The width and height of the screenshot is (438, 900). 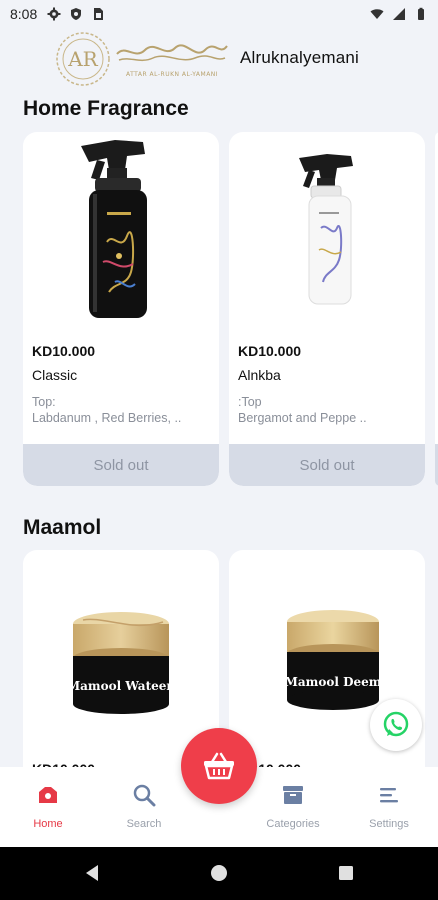 I want to click on product-name: Alnkba, so click(x=259, y=375).